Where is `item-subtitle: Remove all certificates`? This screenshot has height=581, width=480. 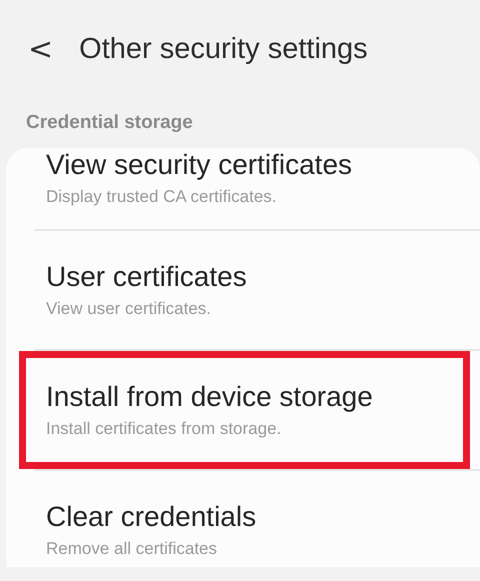
item-subtitle: Remove all certificates is located at coordinates (132, 549).